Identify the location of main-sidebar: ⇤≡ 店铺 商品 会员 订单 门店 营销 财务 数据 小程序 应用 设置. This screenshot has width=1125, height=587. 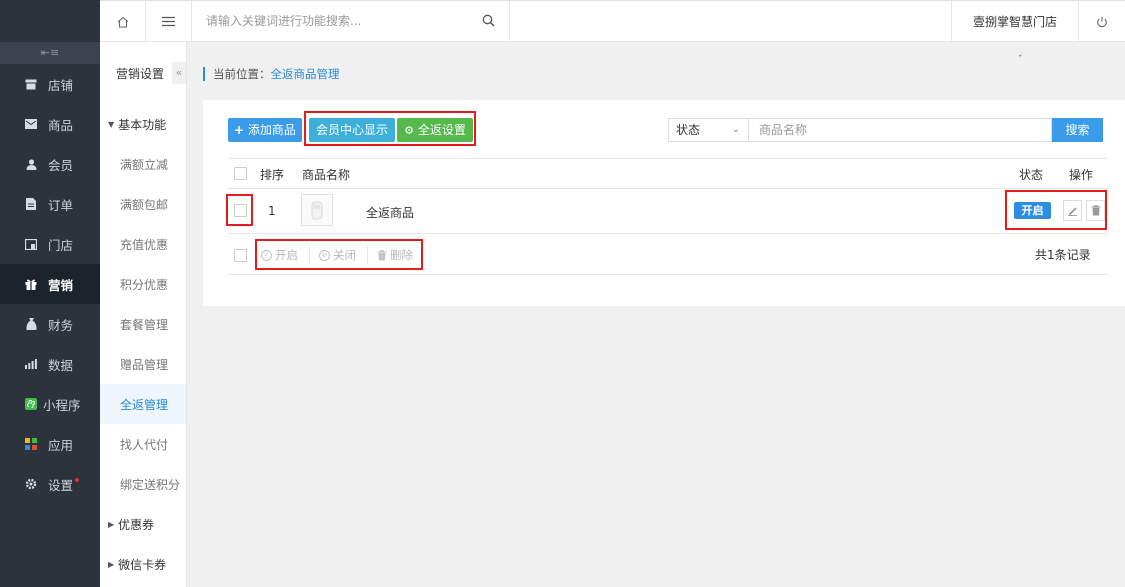
(50, 293).